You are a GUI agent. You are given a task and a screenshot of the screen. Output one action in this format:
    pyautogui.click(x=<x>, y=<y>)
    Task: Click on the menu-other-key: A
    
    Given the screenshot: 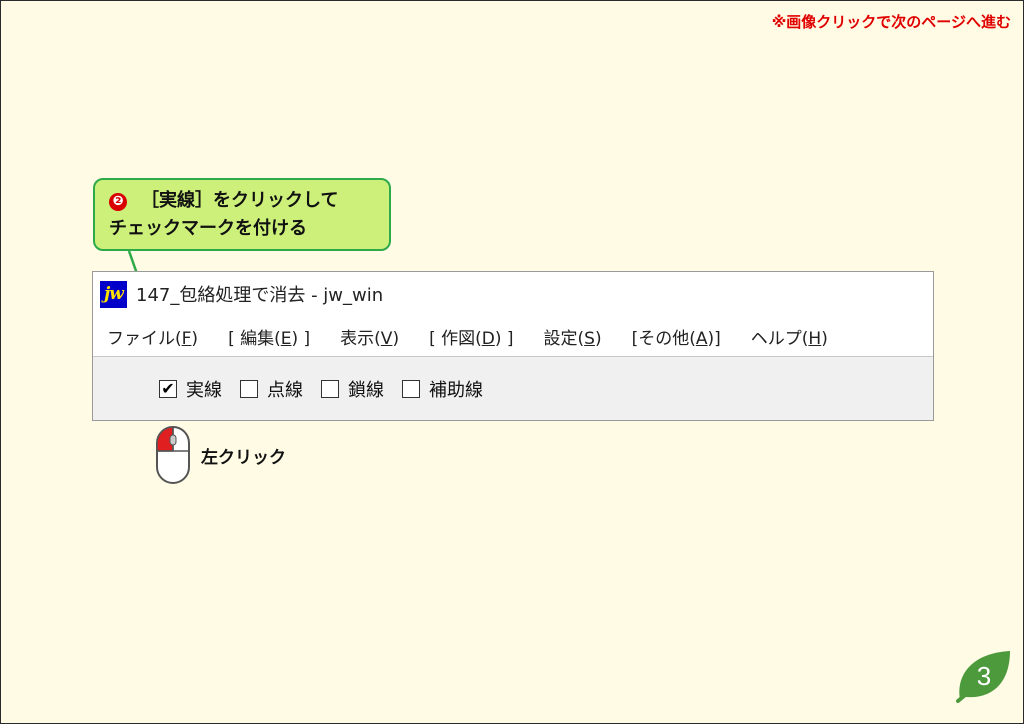 What is the action you would take?
    pyautogui.click(x=701, y=338)
    